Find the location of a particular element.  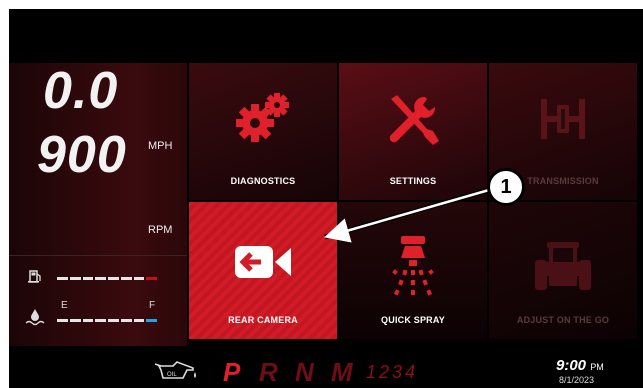

callout-arrow is located at coordinates (407, 215).